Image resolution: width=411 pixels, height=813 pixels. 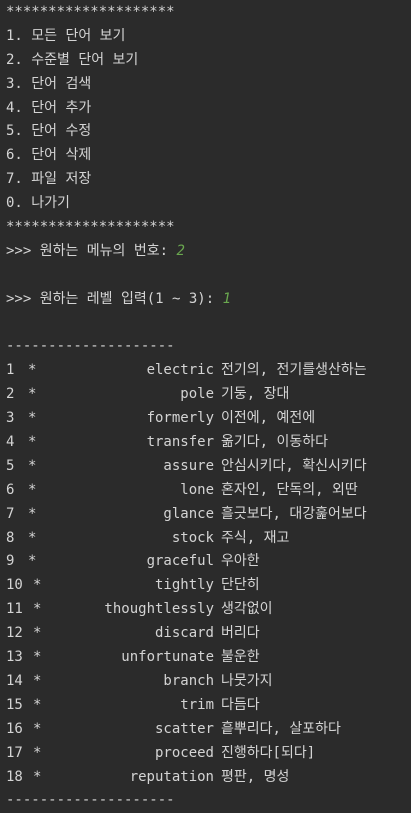 I want to click on word-row-word: proceed, so click(x=184, y=752).